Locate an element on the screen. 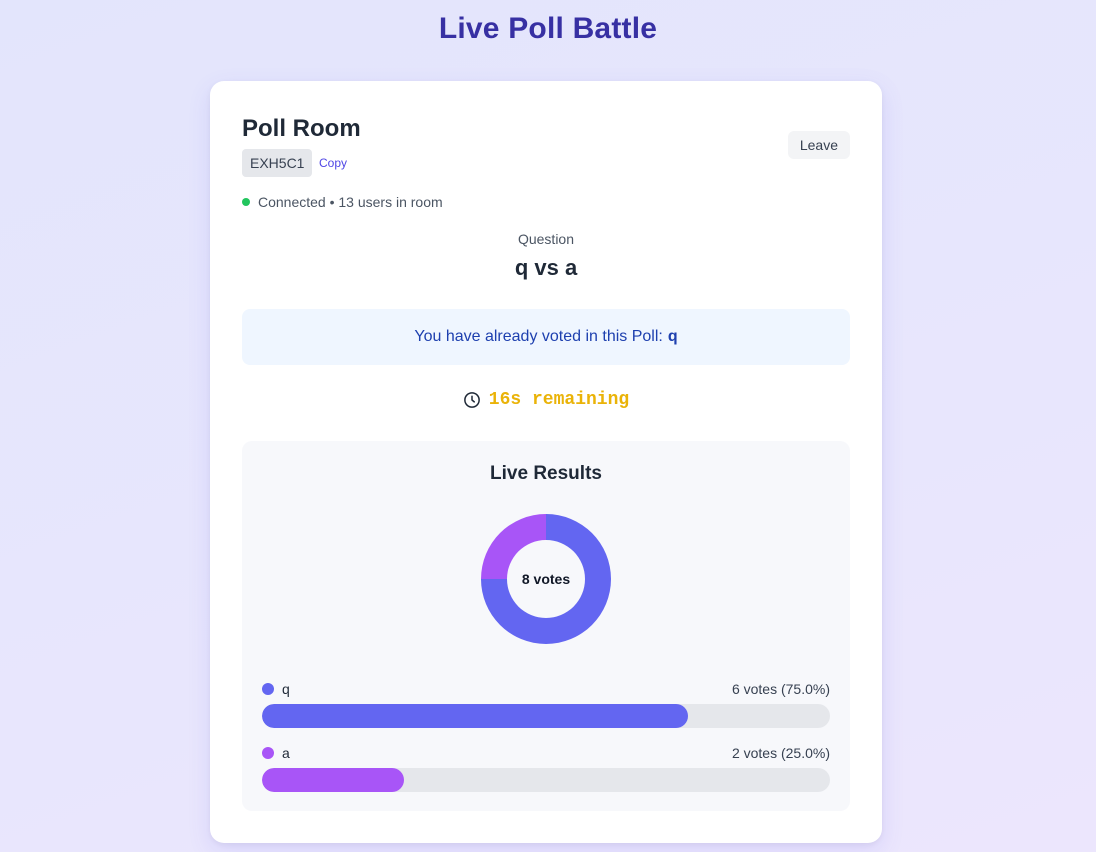 The image size is (1096, 852). app-title: Live Poll Battle is located at coordinates (548, 28).